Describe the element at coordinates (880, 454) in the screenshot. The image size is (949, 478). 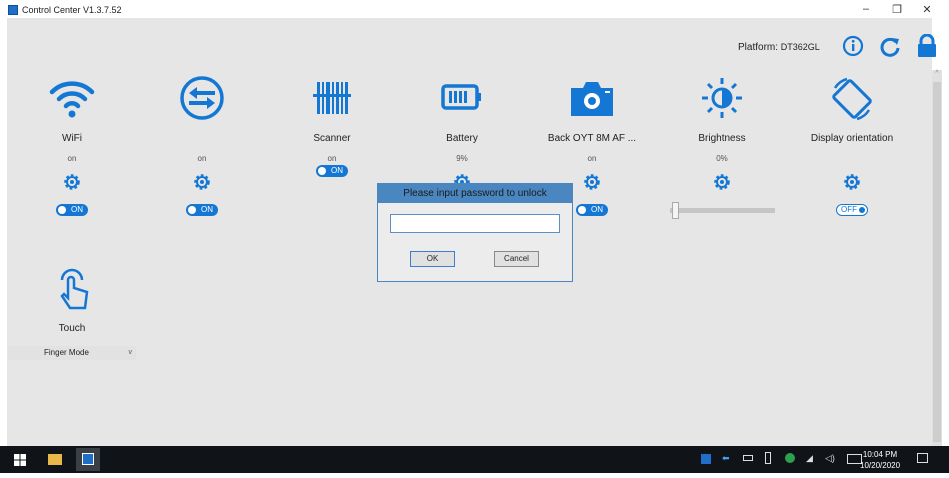
I see `clock-time: 10:04 PM` at that location.